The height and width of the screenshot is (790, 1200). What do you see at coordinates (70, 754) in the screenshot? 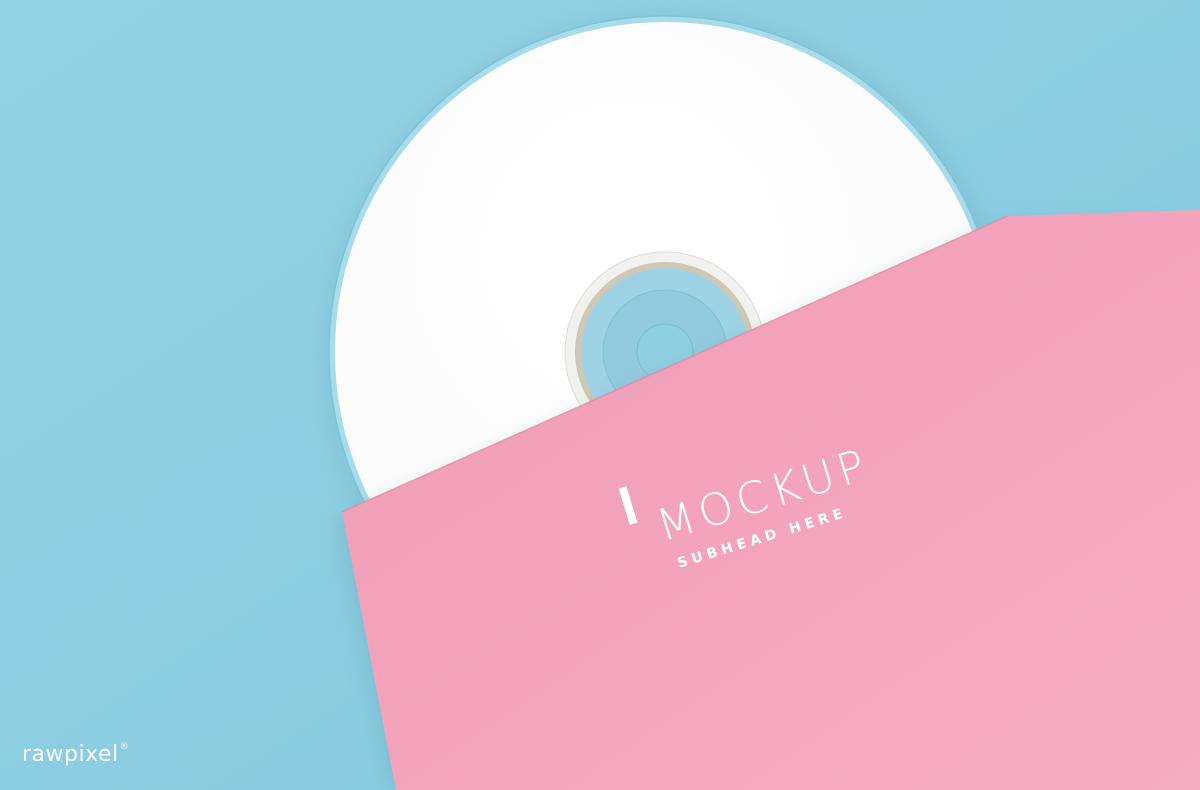
I see `watermark-text: rawpixel` at bounding box center [70, 754].